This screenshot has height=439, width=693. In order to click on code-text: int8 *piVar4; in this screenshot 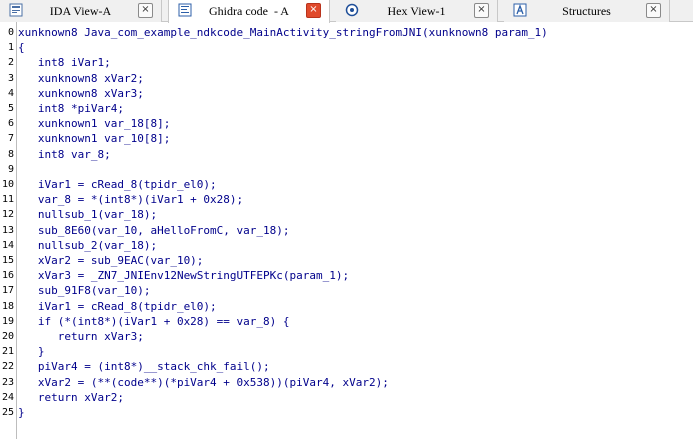, I will do `click(71, 108)`.